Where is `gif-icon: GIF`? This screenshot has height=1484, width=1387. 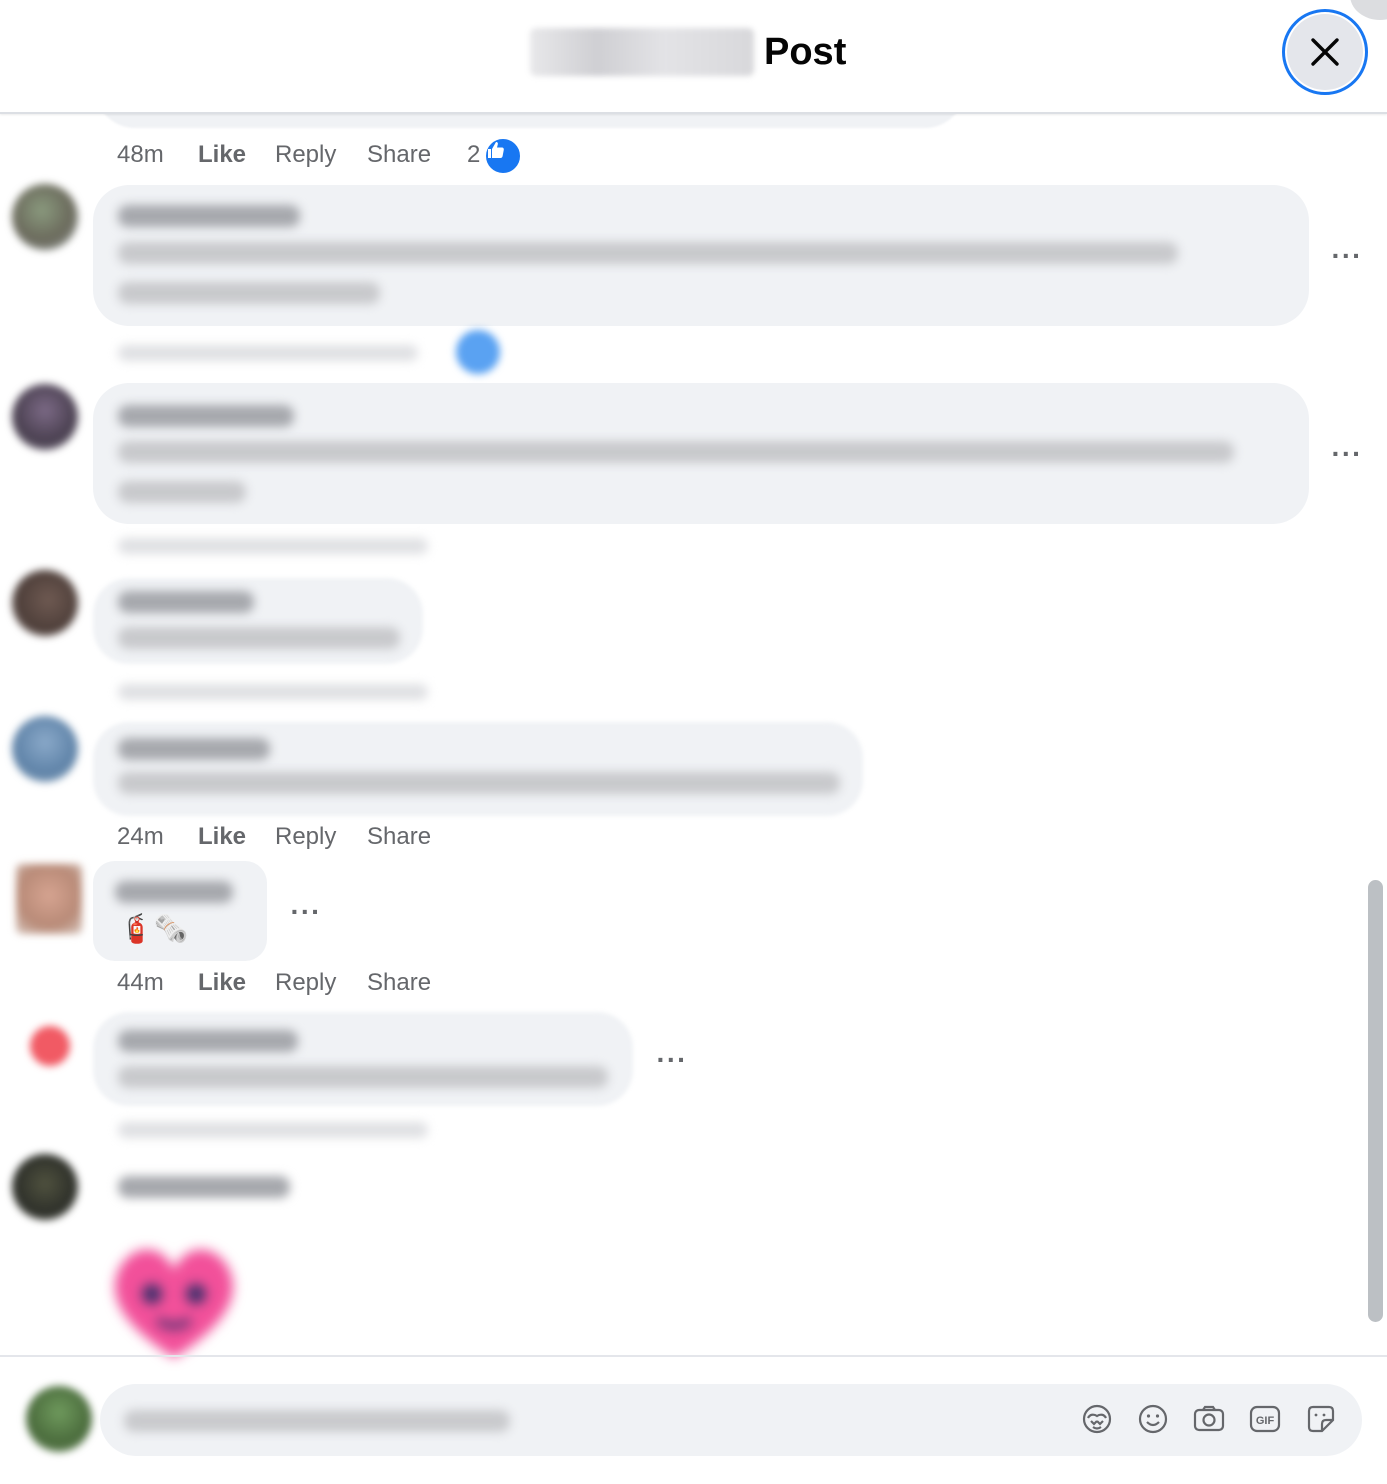
gif-icon: GIF is located at coordinates (1265, 1419).